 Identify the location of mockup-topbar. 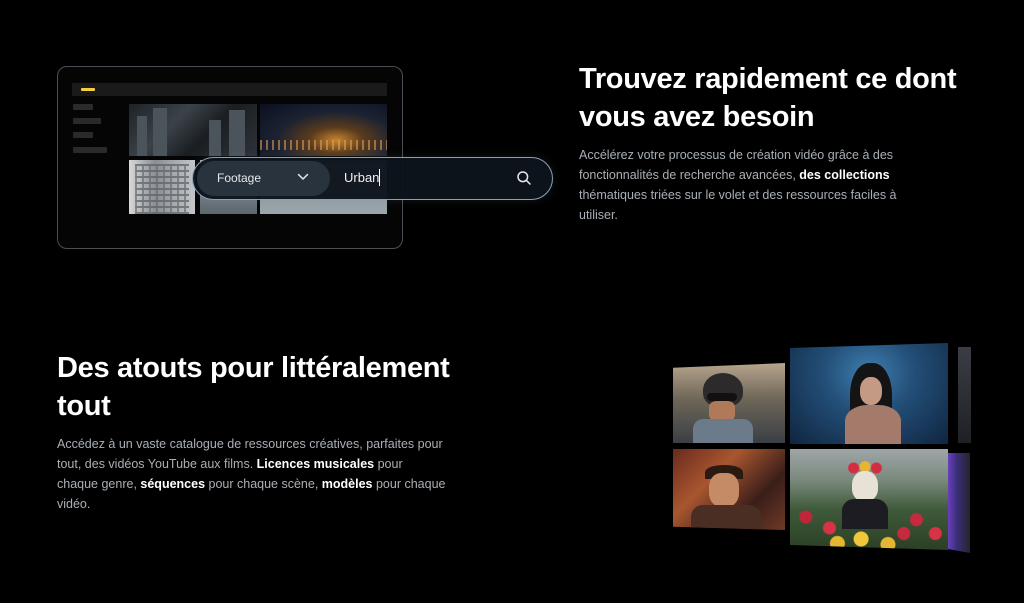
(229, 89).